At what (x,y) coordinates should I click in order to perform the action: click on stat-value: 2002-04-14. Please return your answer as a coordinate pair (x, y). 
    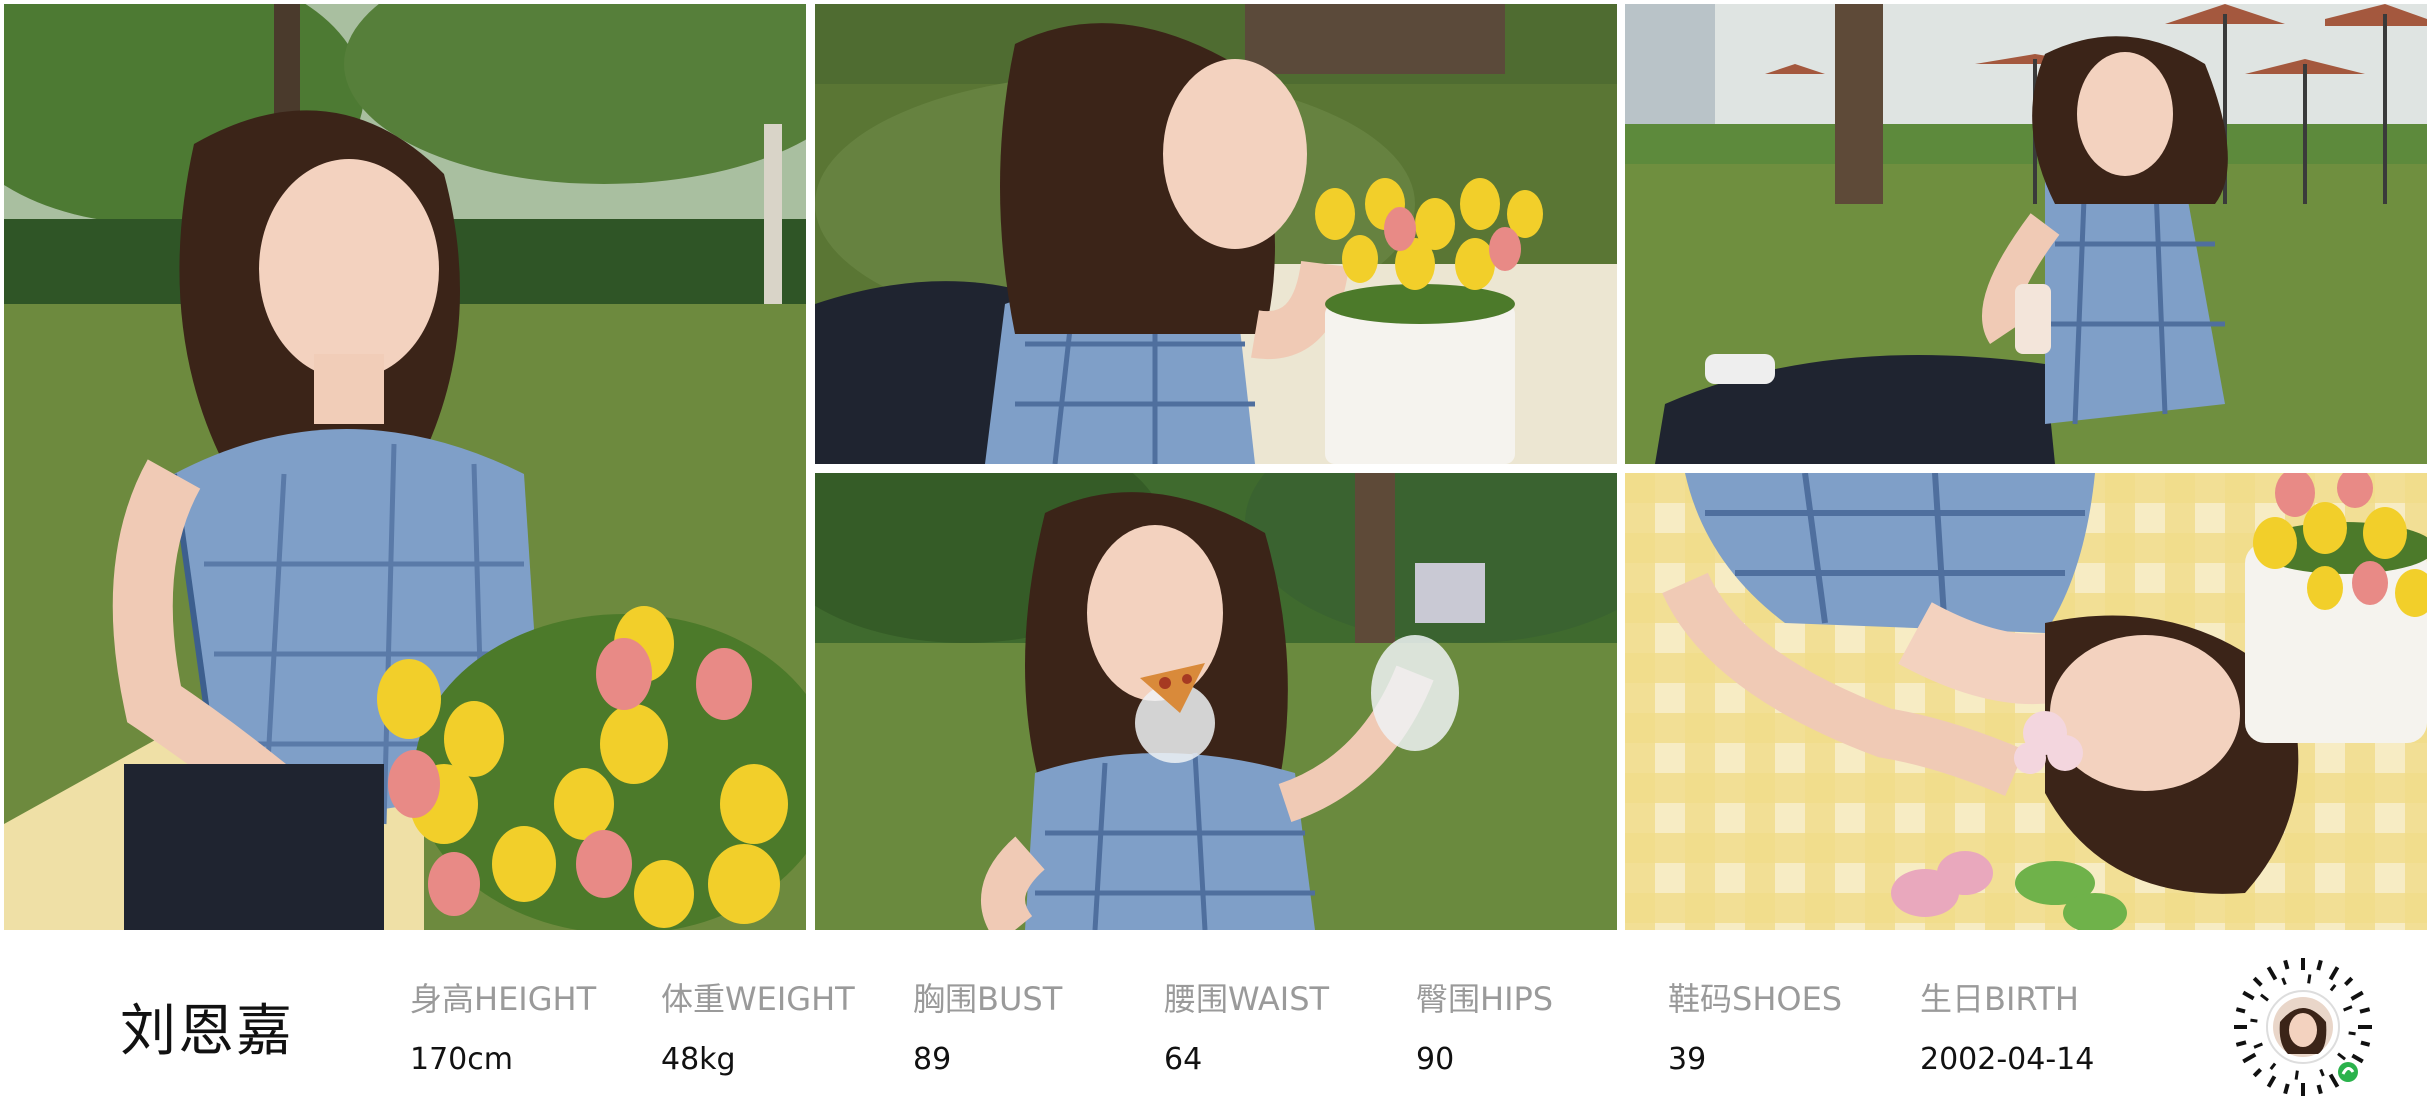
    Looking at the image, I should click on (2007, 1059).